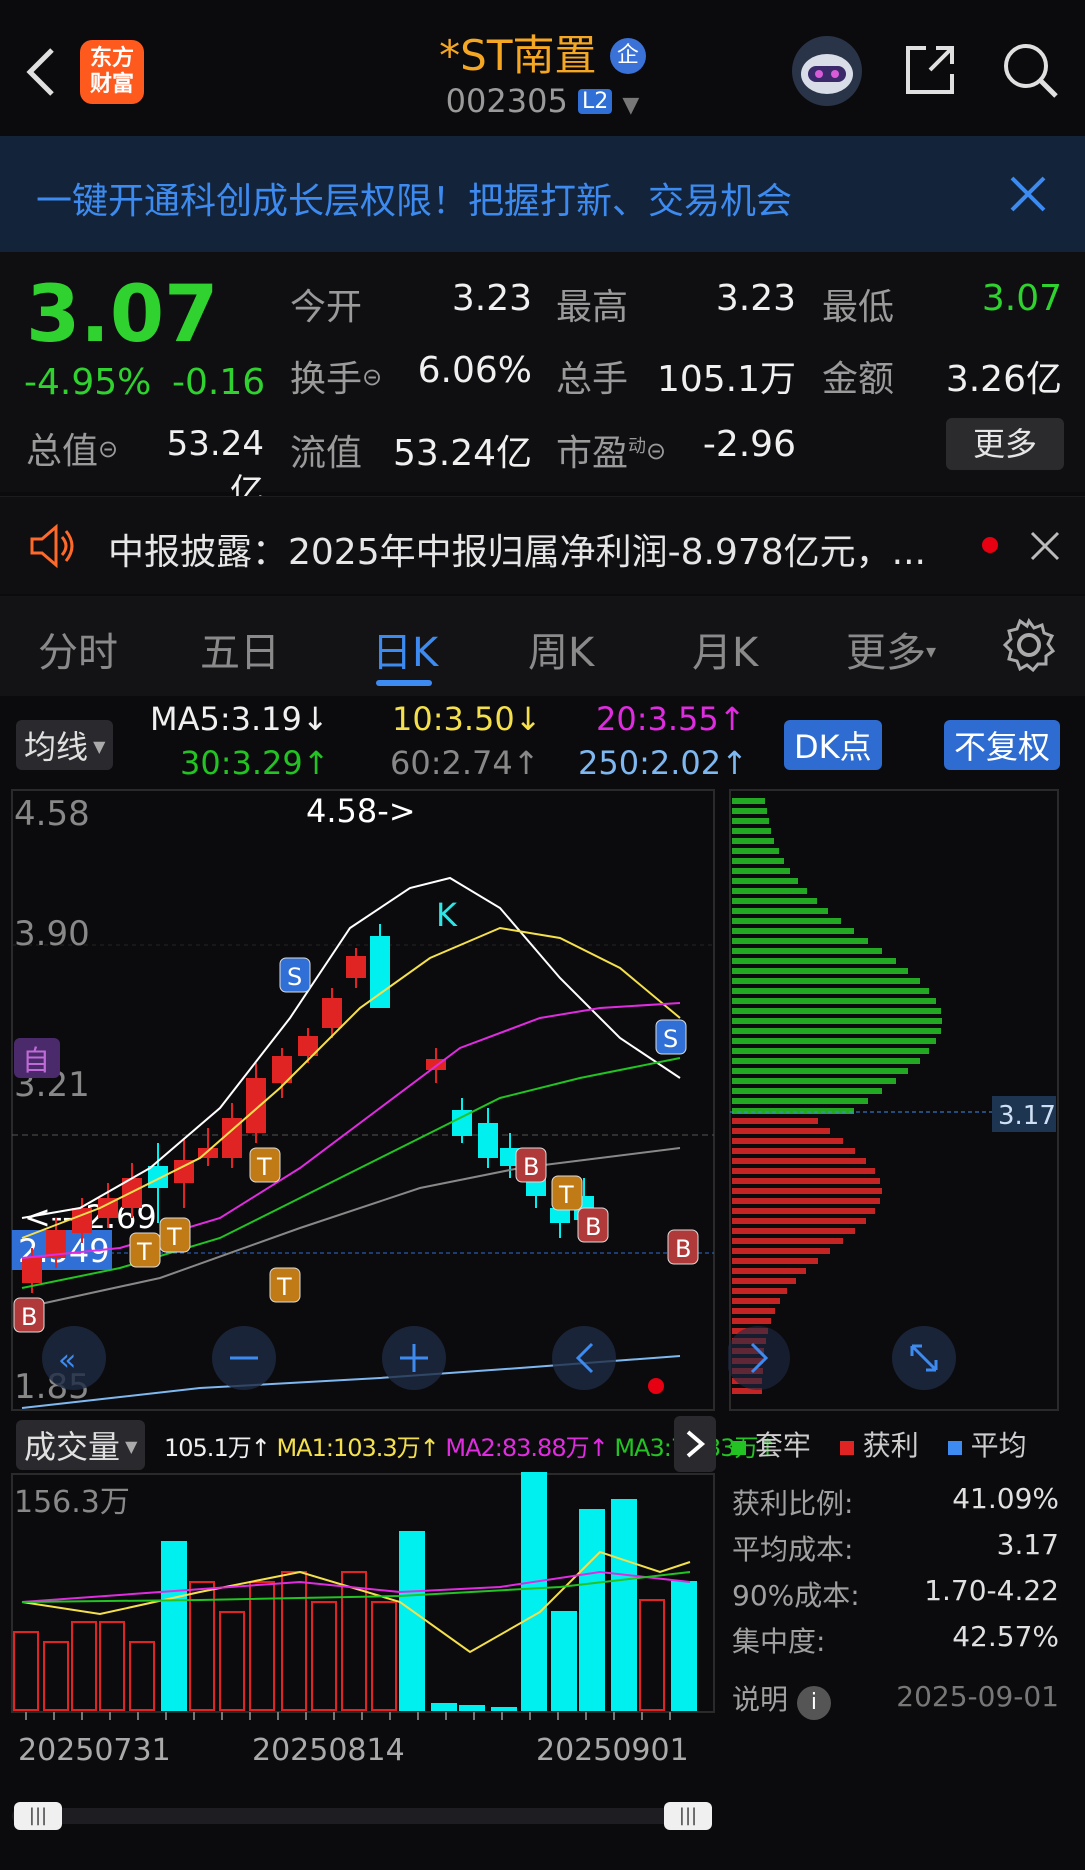 This screenshot has width=1085, height=1870. Describe the element at coordinates (240, 649) in the screenshot. I see `tab-five-day: 五日` at that location.